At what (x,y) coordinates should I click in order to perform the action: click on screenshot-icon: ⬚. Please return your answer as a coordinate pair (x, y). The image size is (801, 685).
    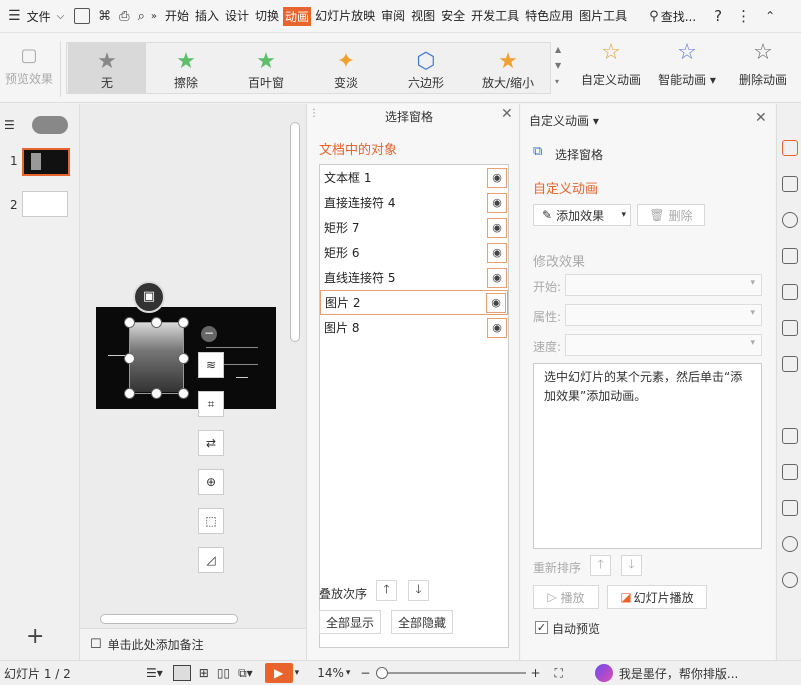
    Looking at the image, I should click on (211, 521).